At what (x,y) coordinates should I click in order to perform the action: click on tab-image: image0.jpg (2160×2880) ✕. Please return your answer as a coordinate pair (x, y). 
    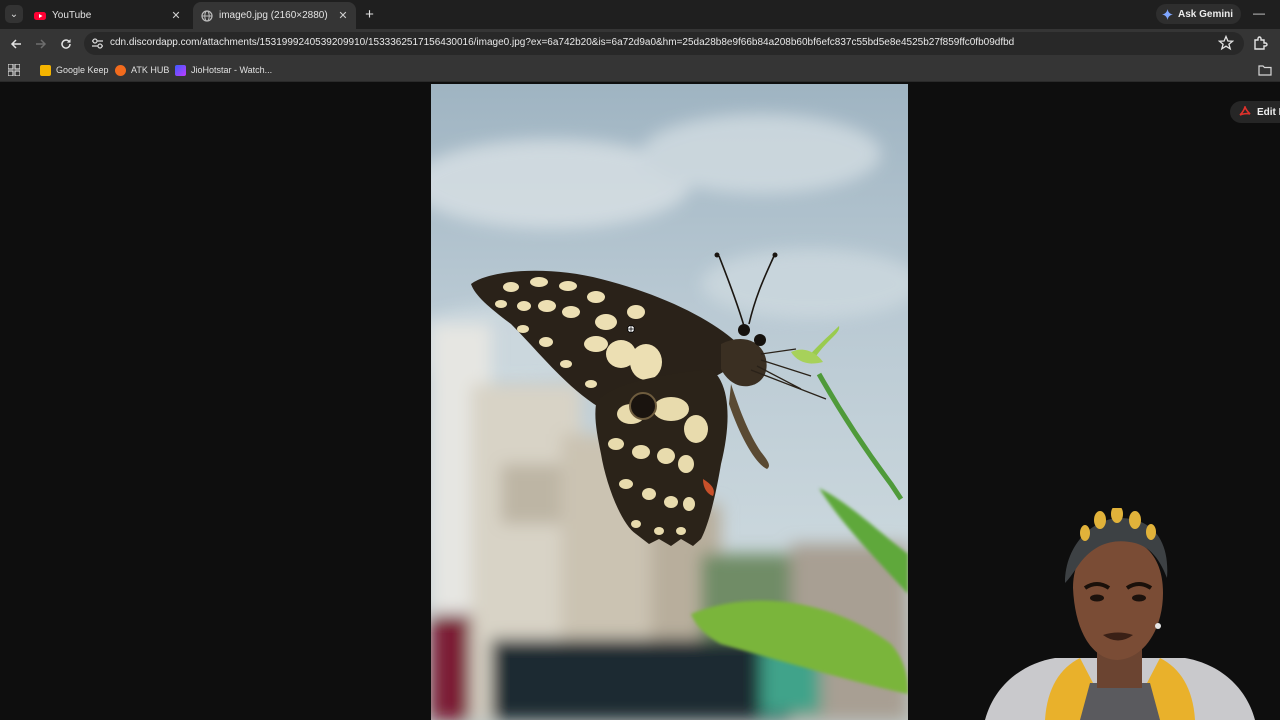
    Looking at the image, I should click on (274, 15).